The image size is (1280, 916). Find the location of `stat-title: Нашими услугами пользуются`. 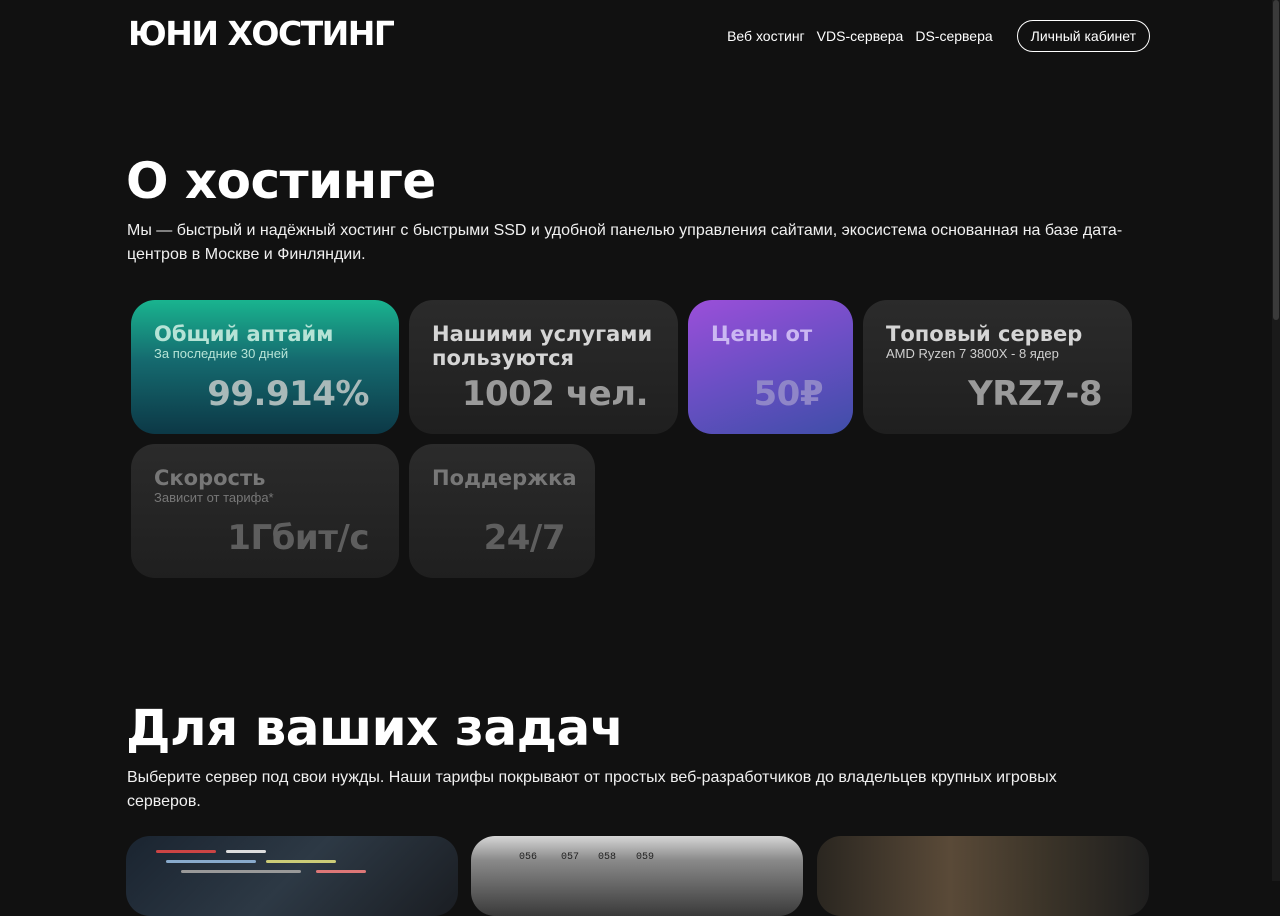

stat-title: Нашими услугами пользуются is located at coordinates (542, 346).